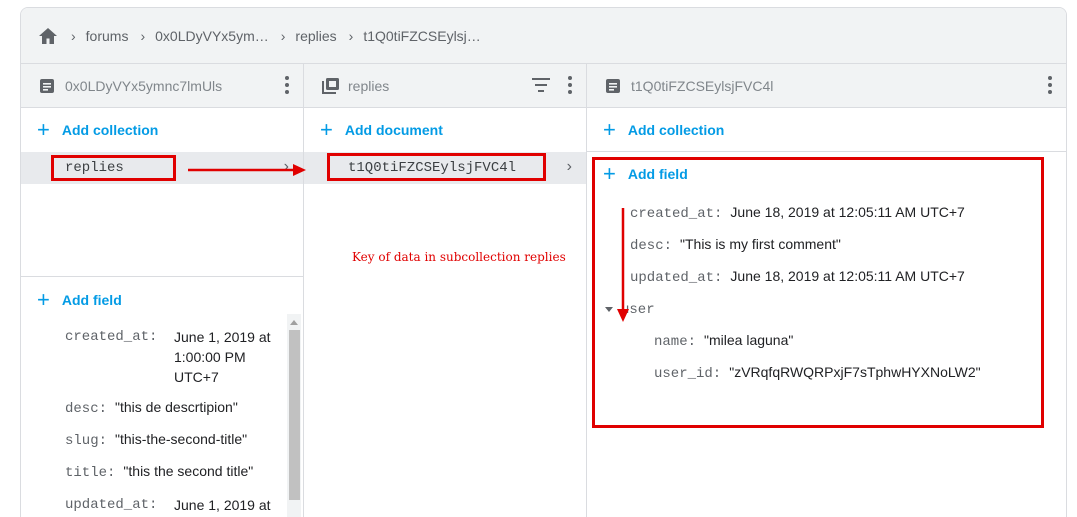  I want to click on arrowhead-right-icon, so click(299, 170).